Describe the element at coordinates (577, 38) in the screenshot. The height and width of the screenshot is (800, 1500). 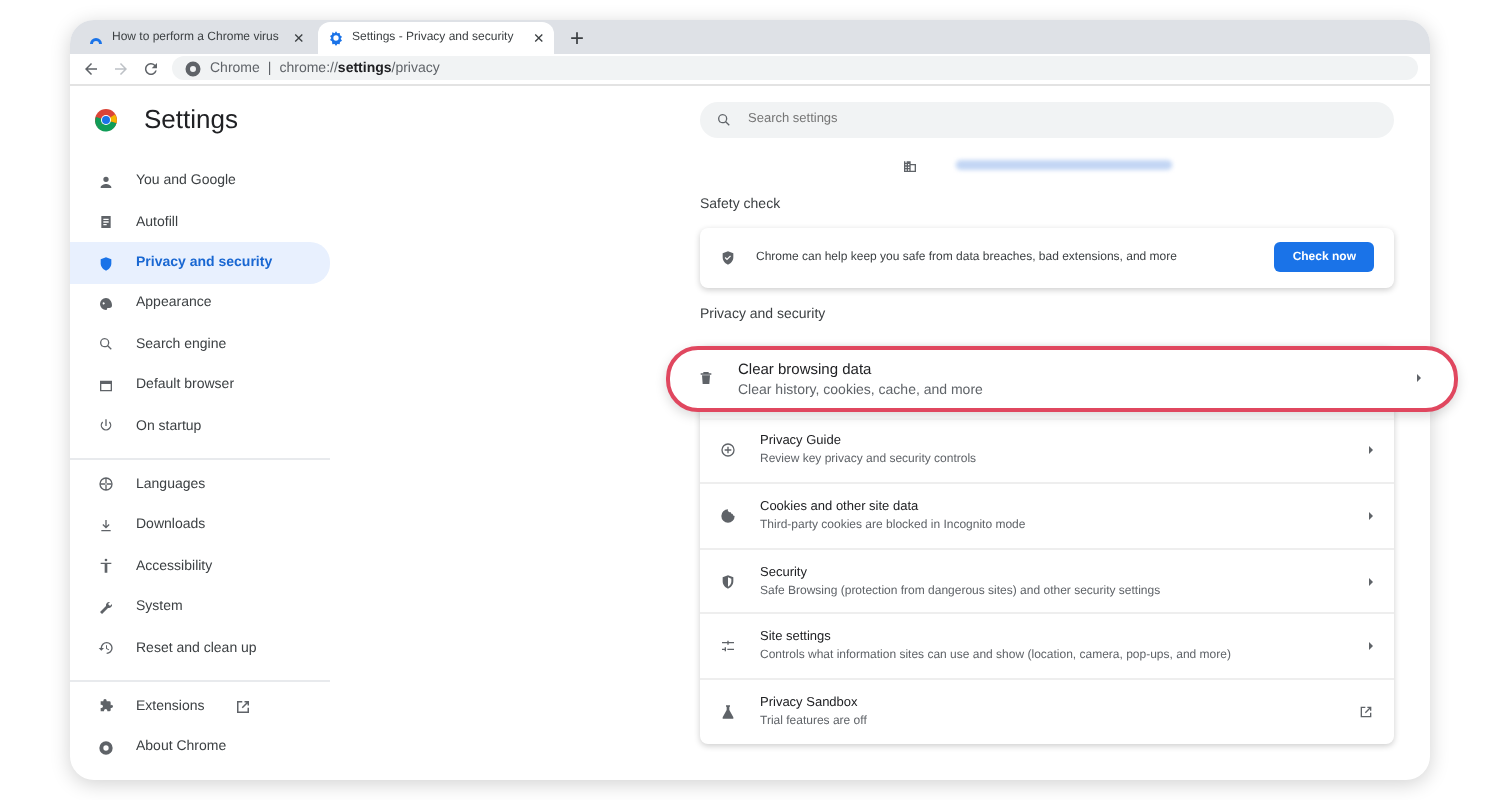
I see `new-tab-button: +` at that location.